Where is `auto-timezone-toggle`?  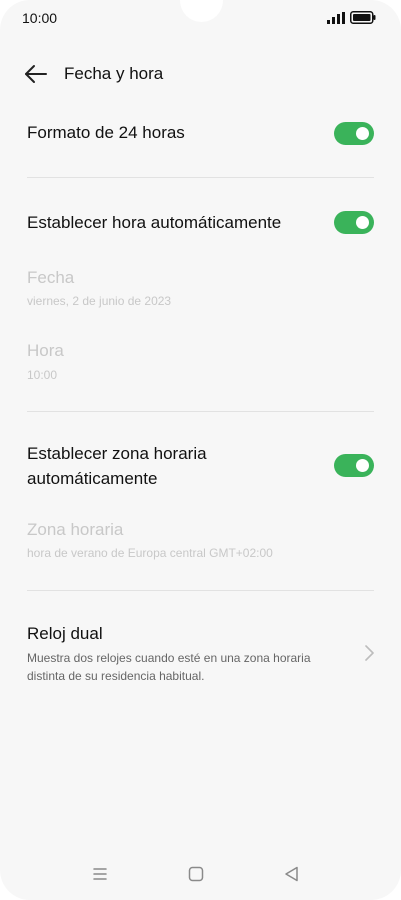
auto-timezone-toggle is located at coordinates (354, 465).